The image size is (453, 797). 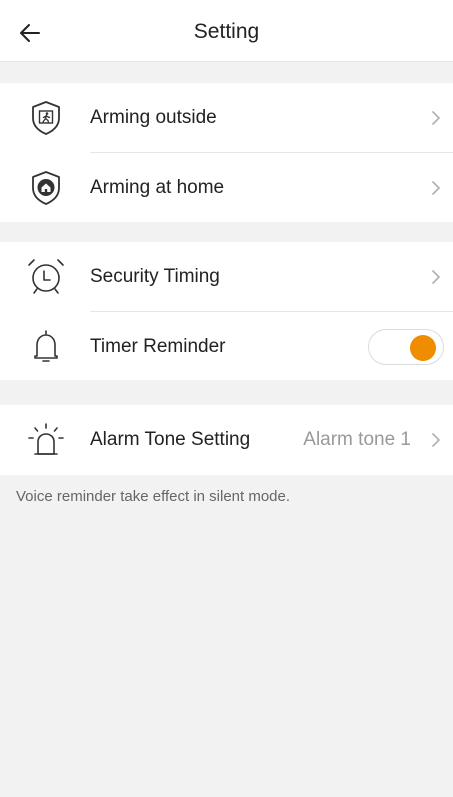 What do you see at coordinates (157, 187) in the screenshot?
I see `arming-at-home-label: Arming at home` at bounding box center [157, 187].